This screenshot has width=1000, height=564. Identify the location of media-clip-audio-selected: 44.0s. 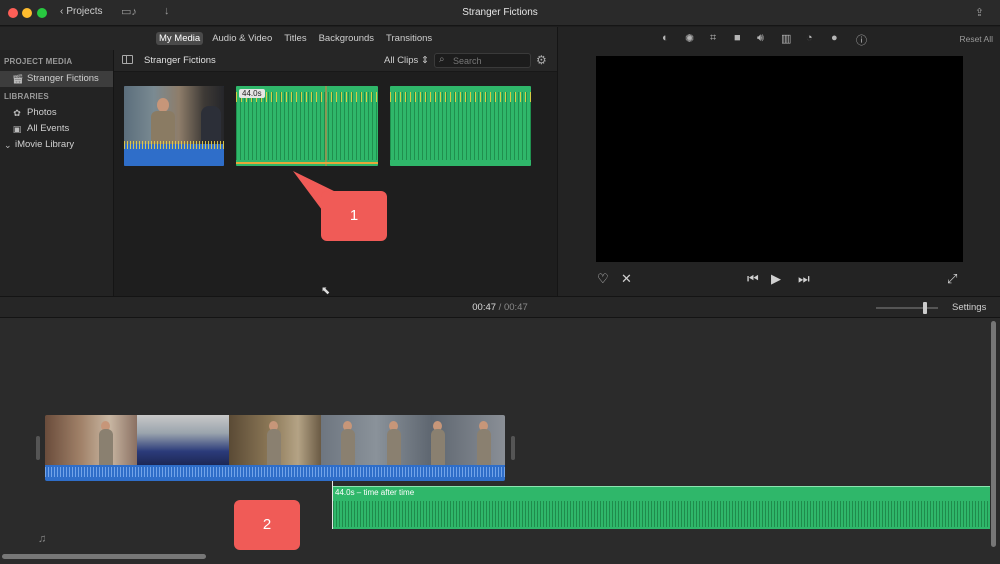
(307, 126).